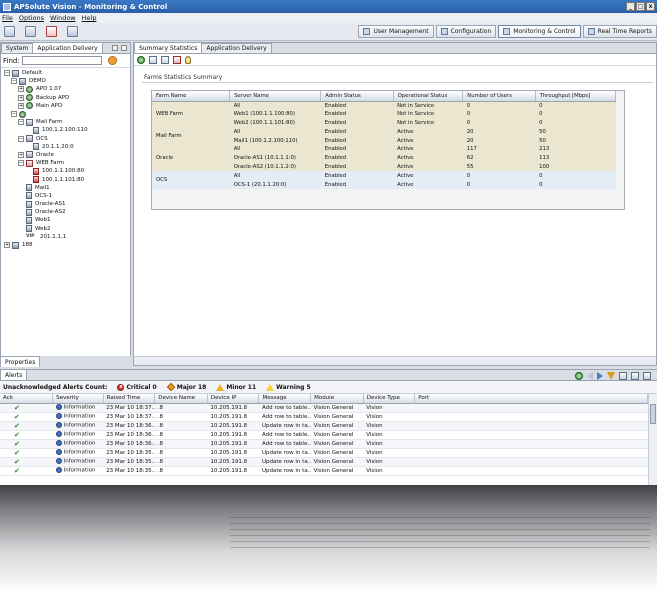  What do you see at coordinates (65, 237) in the screenshot?
I see `tree-node: VIP 201.1.1.1` at bounding box center [65, 237].